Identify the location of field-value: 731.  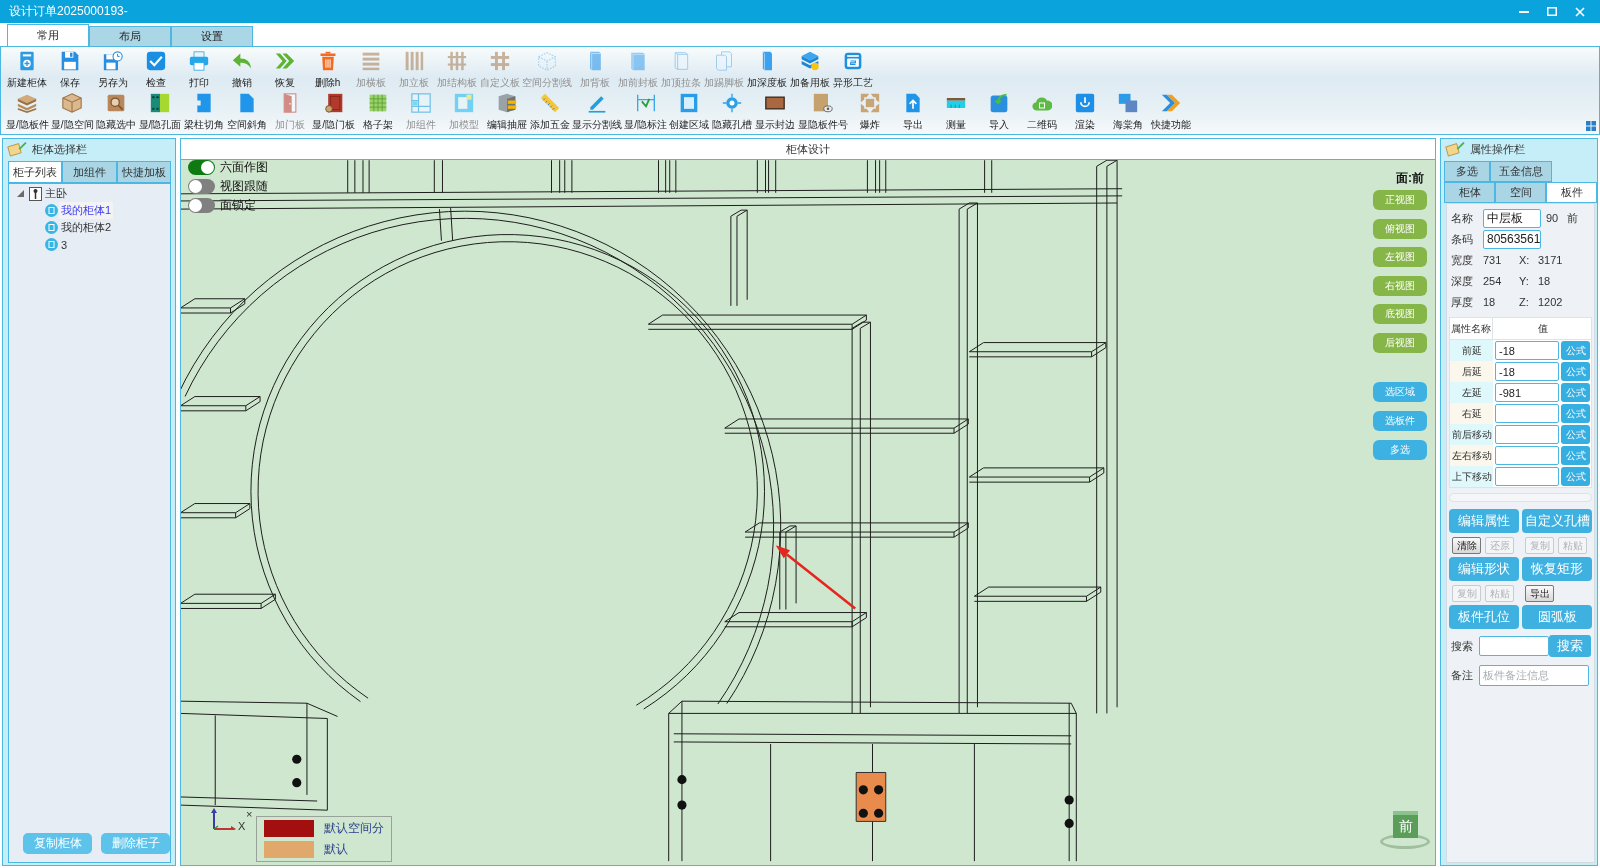
(1493, 260).